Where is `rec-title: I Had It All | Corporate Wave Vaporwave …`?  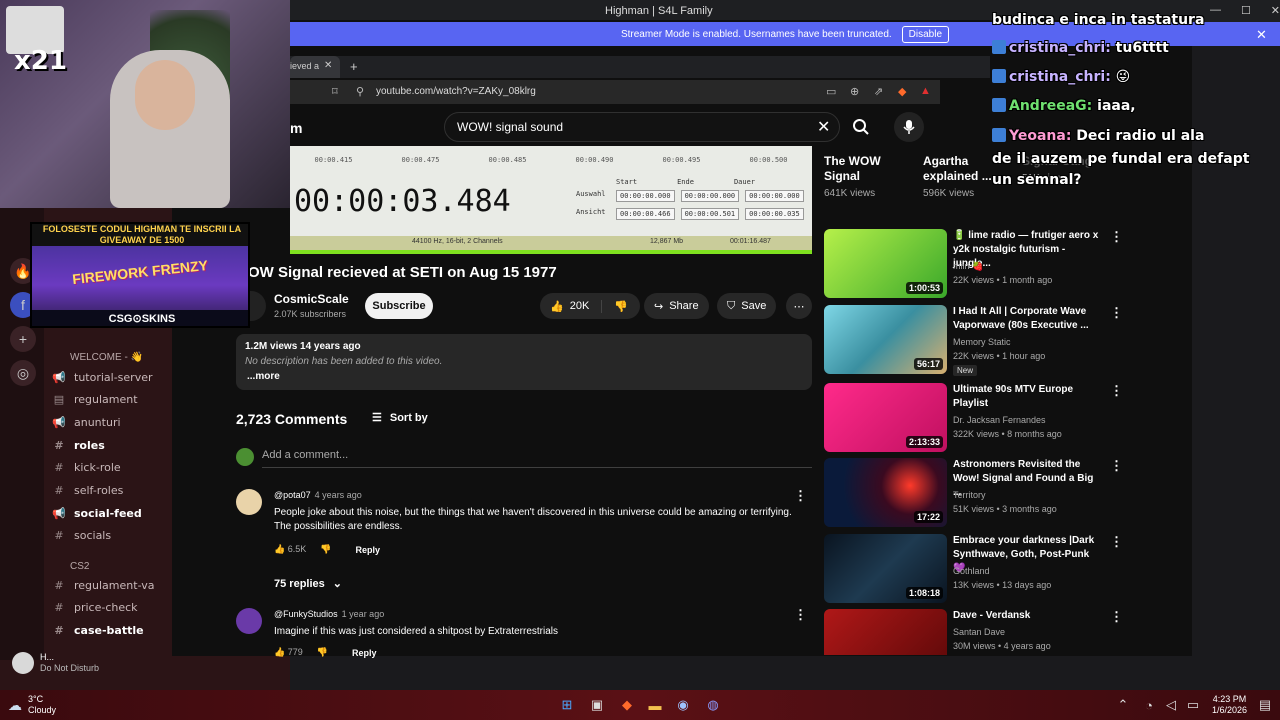 rec-title: I Had It All | Corporate Wave Vaporwave … is located at coordinates (1028, 319).